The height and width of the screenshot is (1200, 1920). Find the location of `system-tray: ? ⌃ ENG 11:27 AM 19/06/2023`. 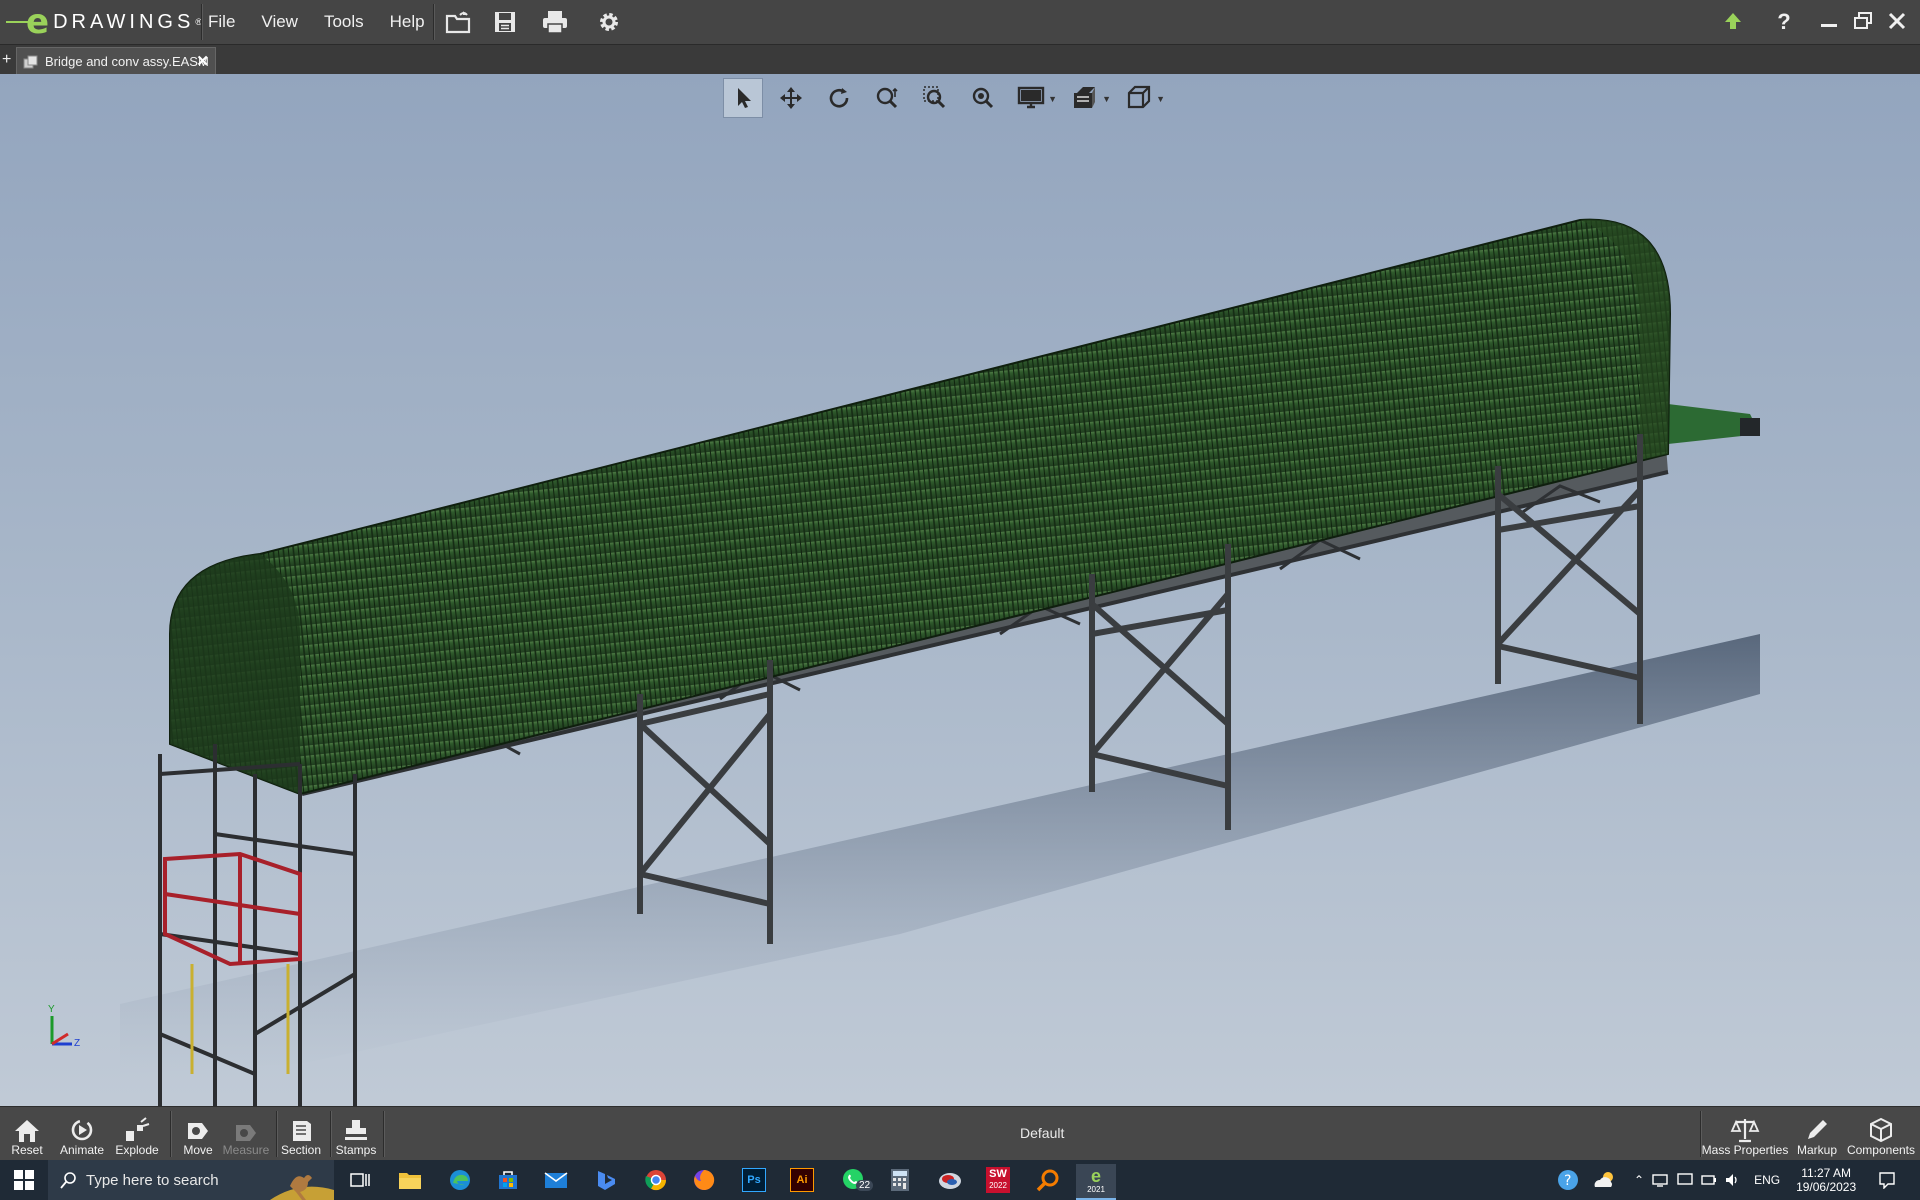

system-tray: ? ⌃ ENG 11:27 AM 19/06/2023 is located at coordinates (1726, 1180).